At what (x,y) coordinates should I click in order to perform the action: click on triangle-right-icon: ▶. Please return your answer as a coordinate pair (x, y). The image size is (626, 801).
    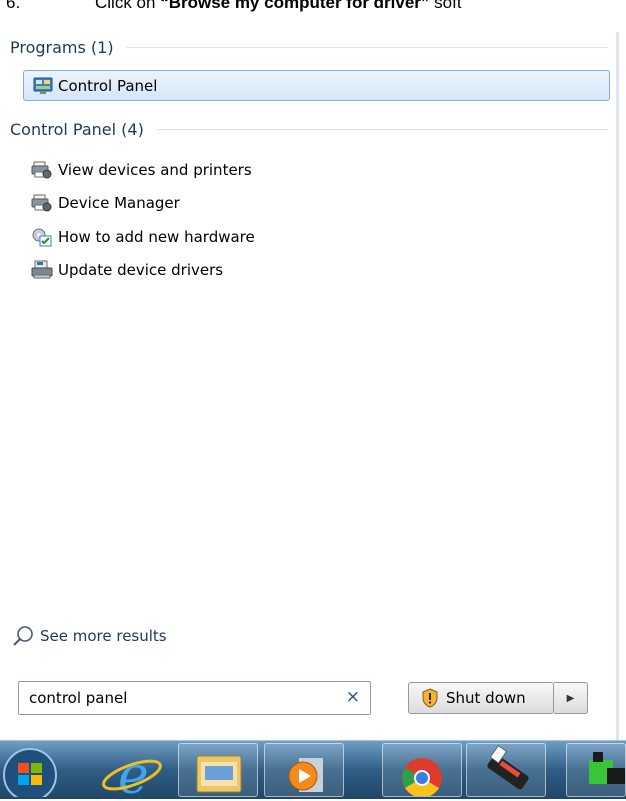
    Looking at the image, I should click on (570, 698).